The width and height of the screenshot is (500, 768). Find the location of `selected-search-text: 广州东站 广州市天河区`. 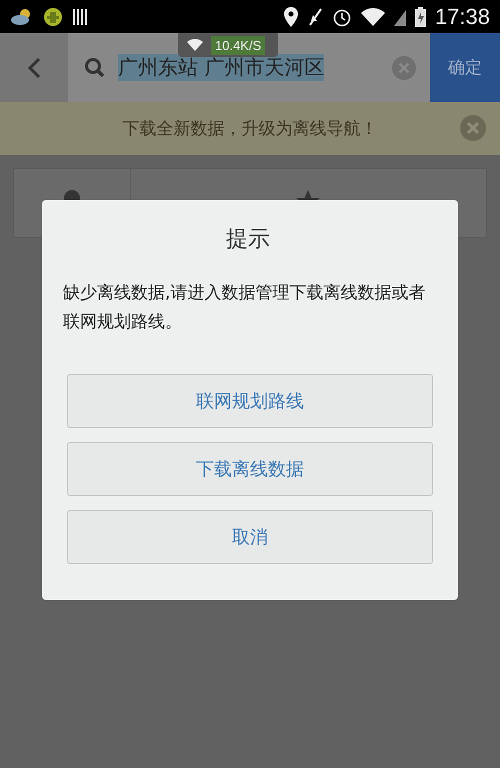

selected-search-text: 广州东站 广州市天河区 is located at coordinates (221, 67).